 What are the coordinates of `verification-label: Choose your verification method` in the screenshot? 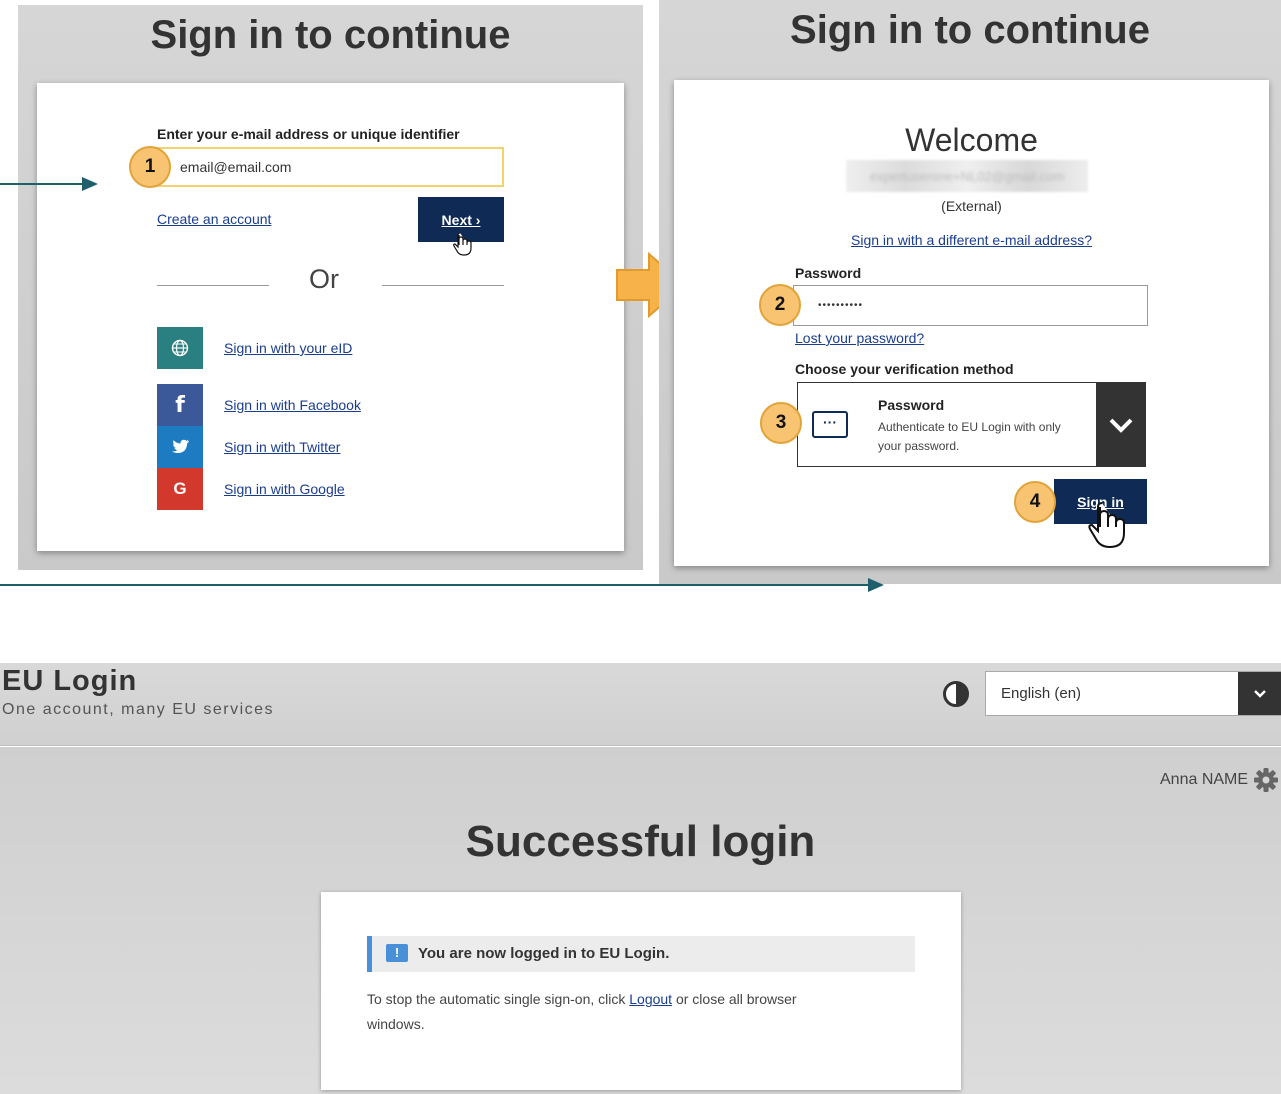 It's located at (904, 369).